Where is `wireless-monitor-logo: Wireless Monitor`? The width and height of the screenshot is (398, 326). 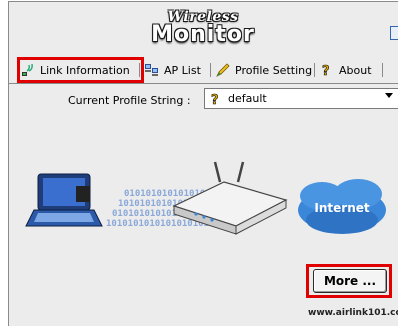 wireless-monitor-logo: Wireless Monitor is located at coordinates (203, 30).